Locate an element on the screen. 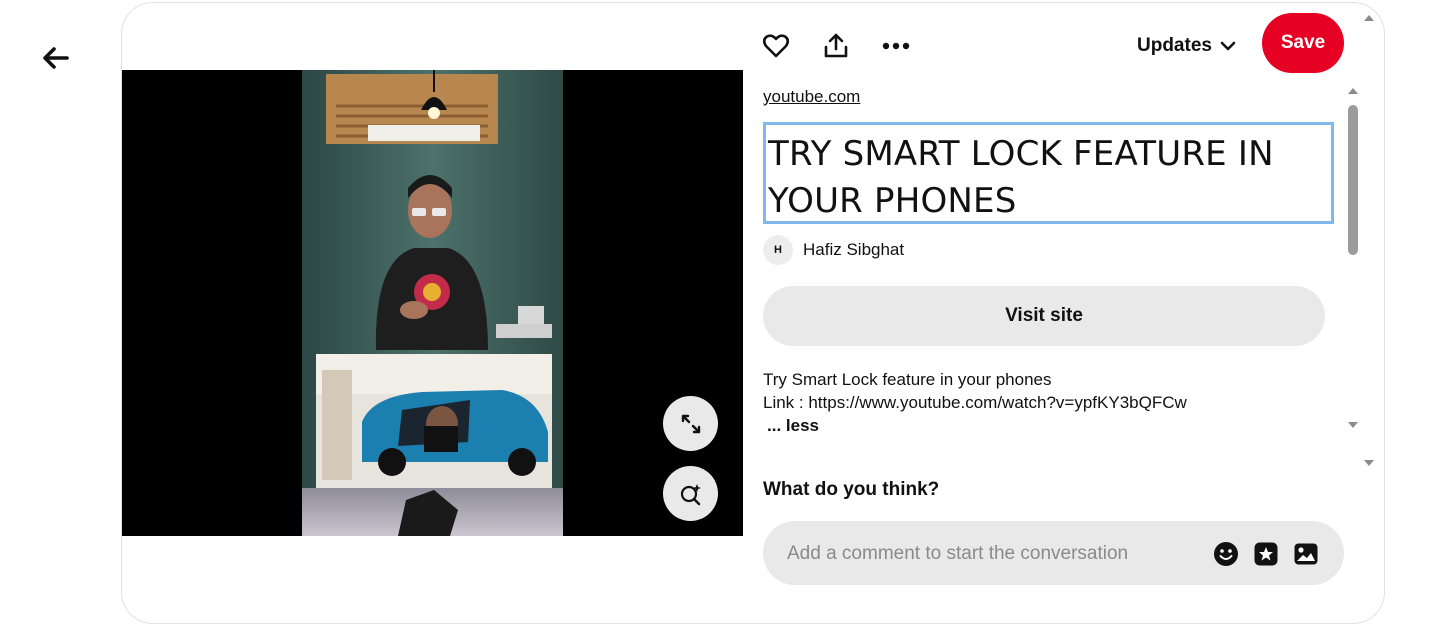 Image resolution: width=1439 pixels, height=624 pixels. more-options-button is located at coordinates (896, 46).